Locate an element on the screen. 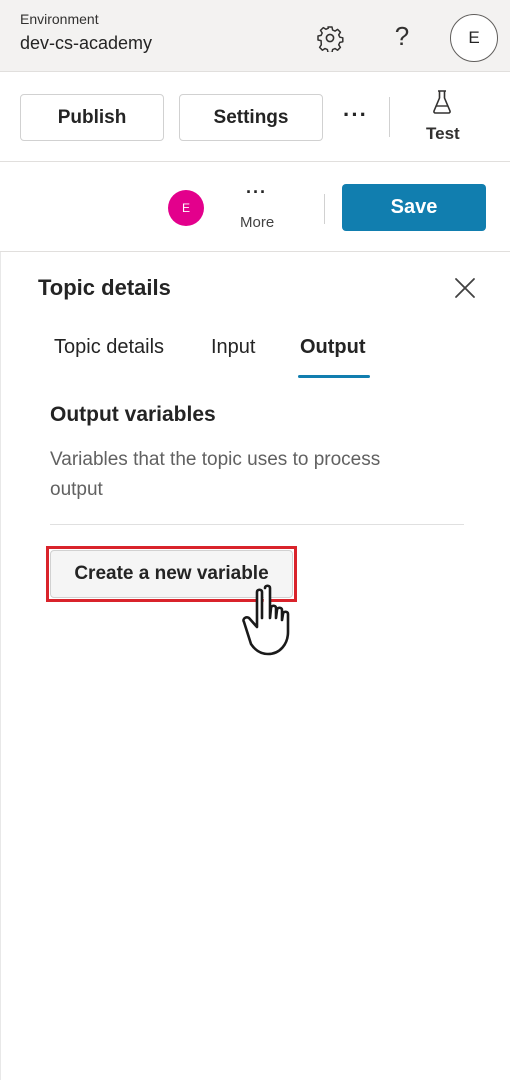 This screenshot has height=1080, width=510. user-avatar: E is located at coordinates (474, 38).